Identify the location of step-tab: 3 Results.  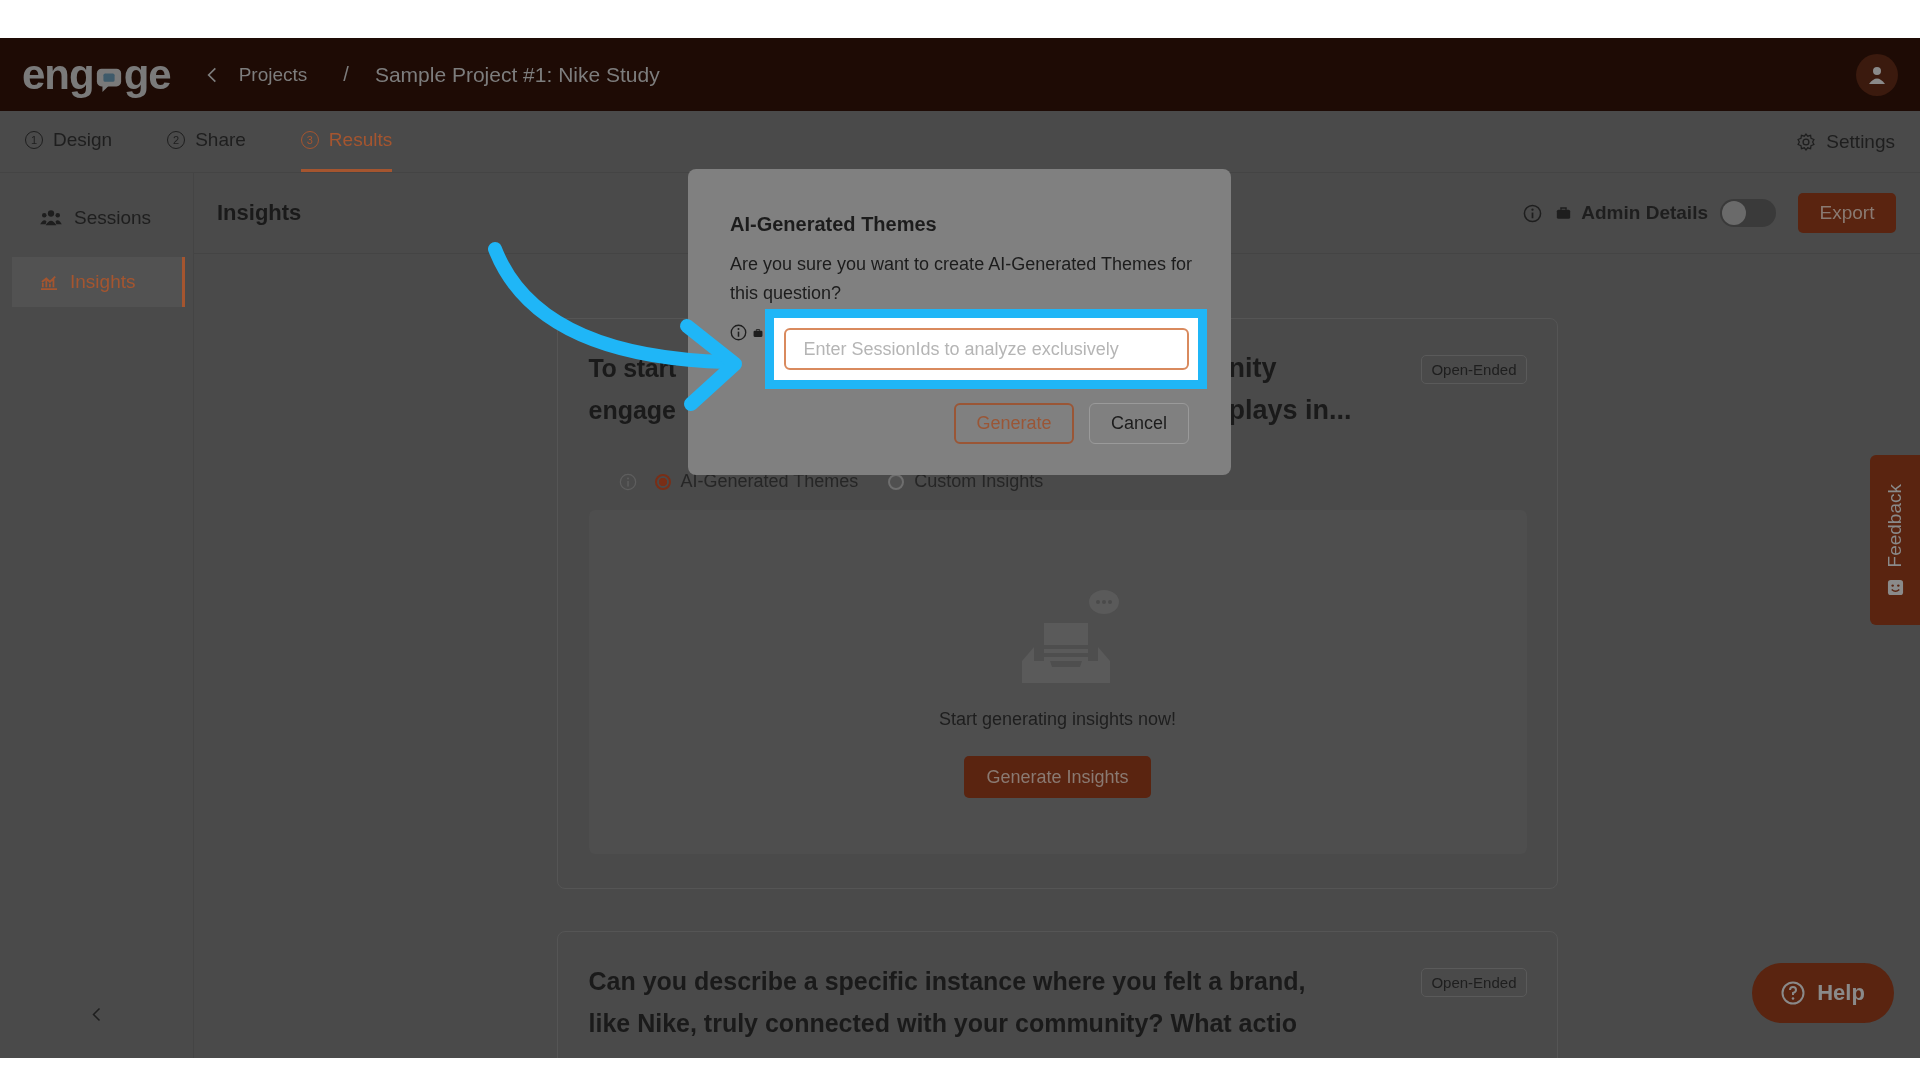
(346, 141).